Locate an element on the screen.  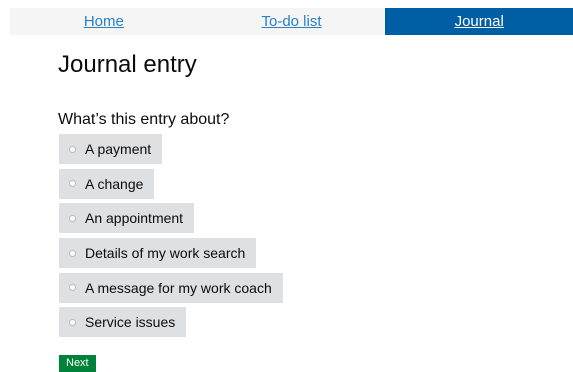
top-navigation: Home To-do list Journal is located at coordinates (291, 21).